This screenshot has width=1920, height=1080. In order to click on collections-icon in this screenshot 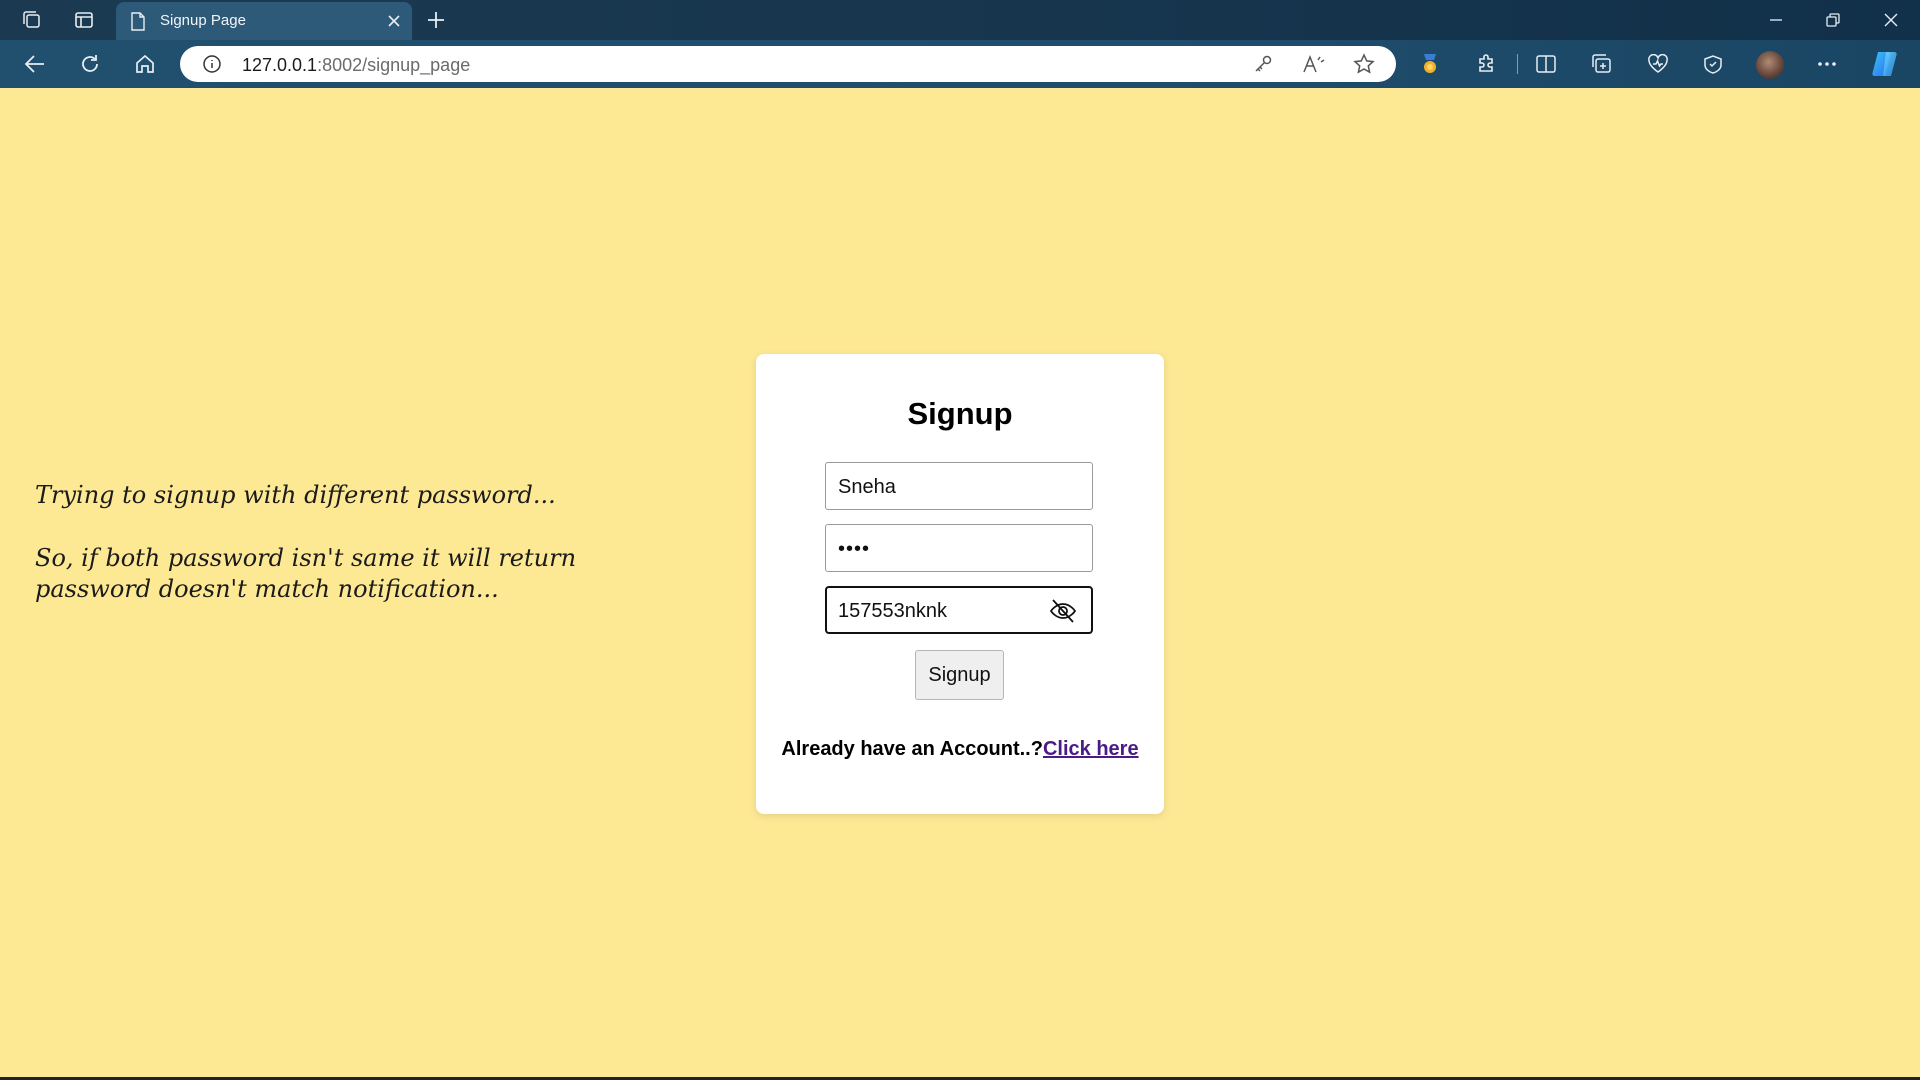, I will do `click(1602, 64)`.